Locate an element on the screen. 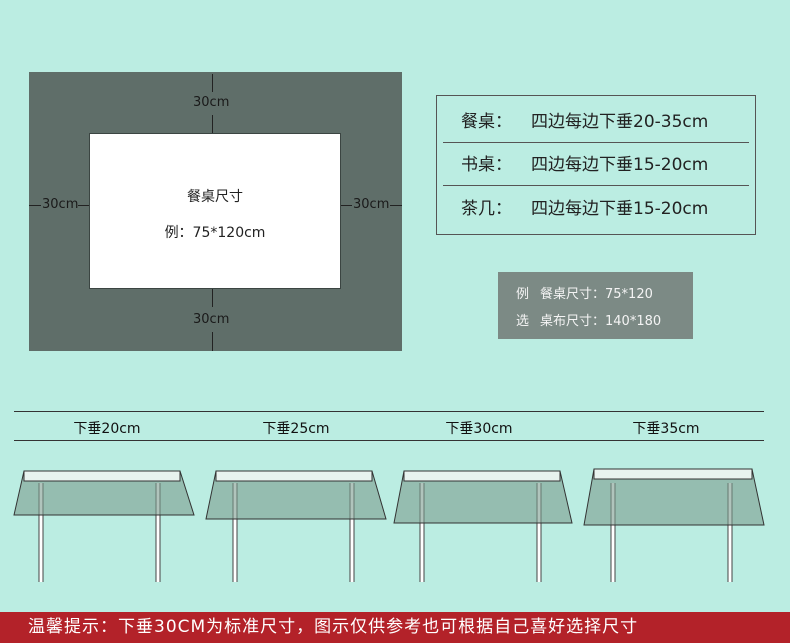 The width and height of the screenshot is (790, 643). left-dimension-line-inner is located at coordinates (83, 205).